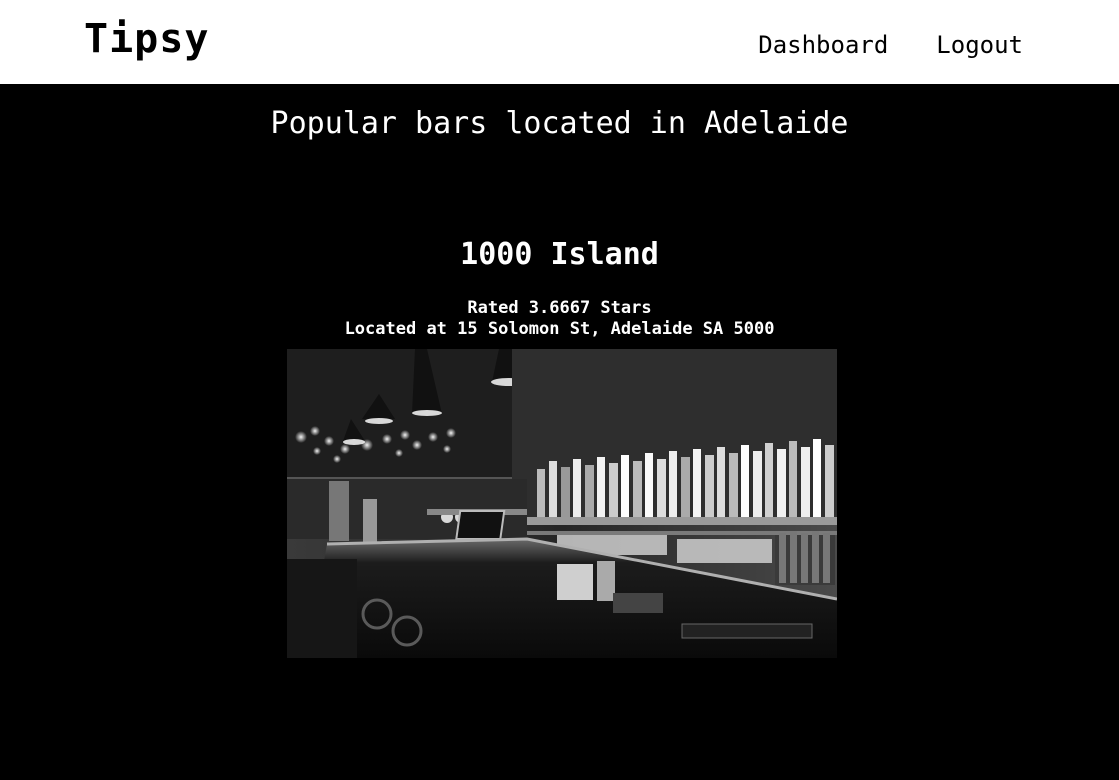 The image size is (1119, 780). Describe the element at coordinates (559, 308) in the screenshot. I see `bar-rating: Rated 3.6667 Stars` at that location.